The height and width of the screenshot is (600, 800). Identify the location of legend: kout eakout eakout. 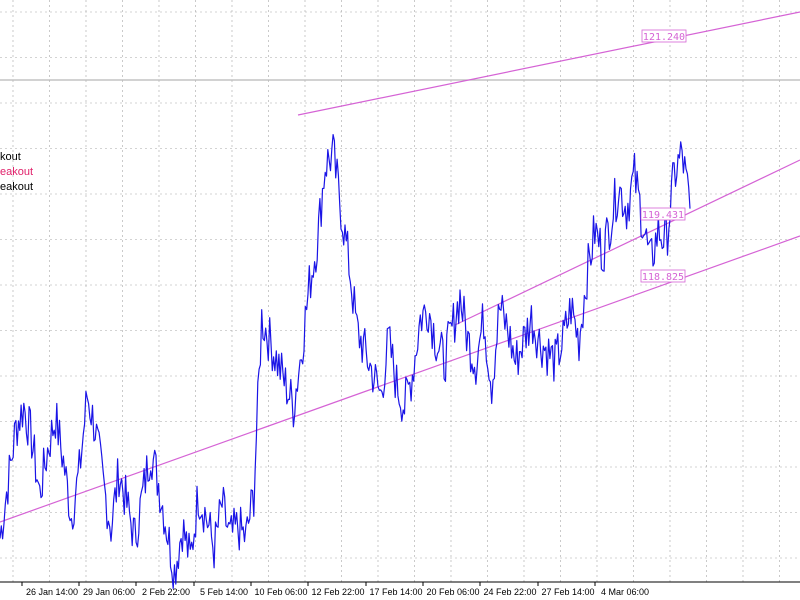
(16, 172).